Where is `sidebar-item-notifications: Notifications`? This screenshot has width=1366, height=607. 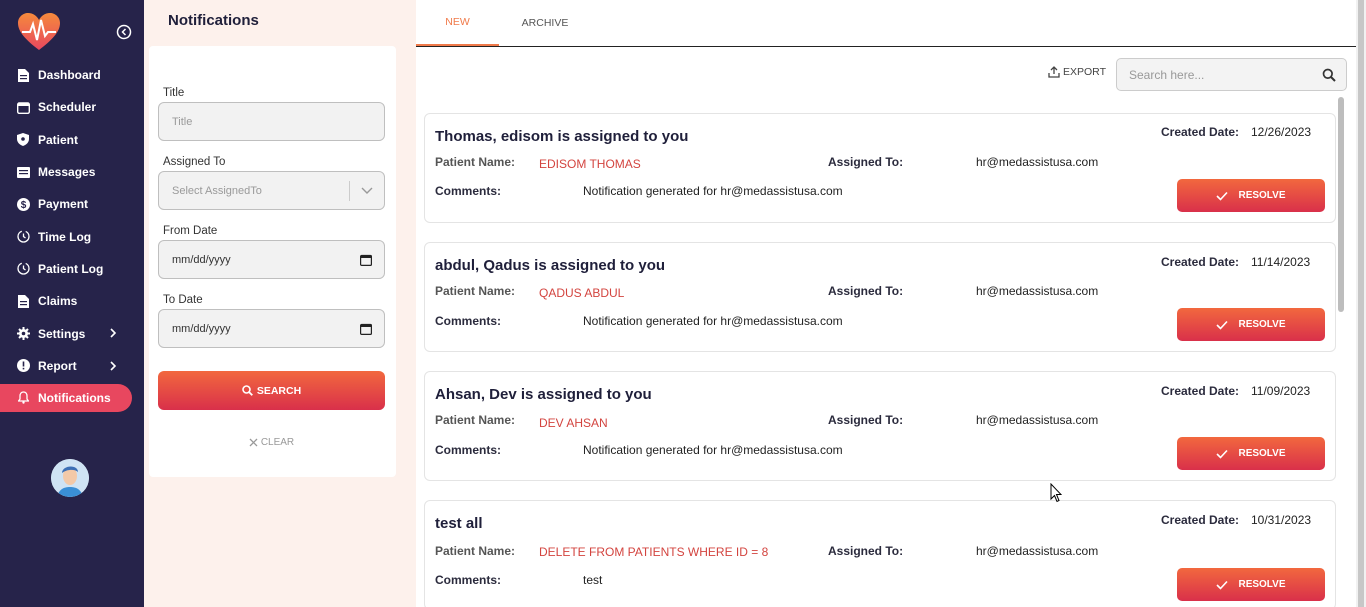 sidebar-item-notifications: Notifications is located at coordinates (66, 397).